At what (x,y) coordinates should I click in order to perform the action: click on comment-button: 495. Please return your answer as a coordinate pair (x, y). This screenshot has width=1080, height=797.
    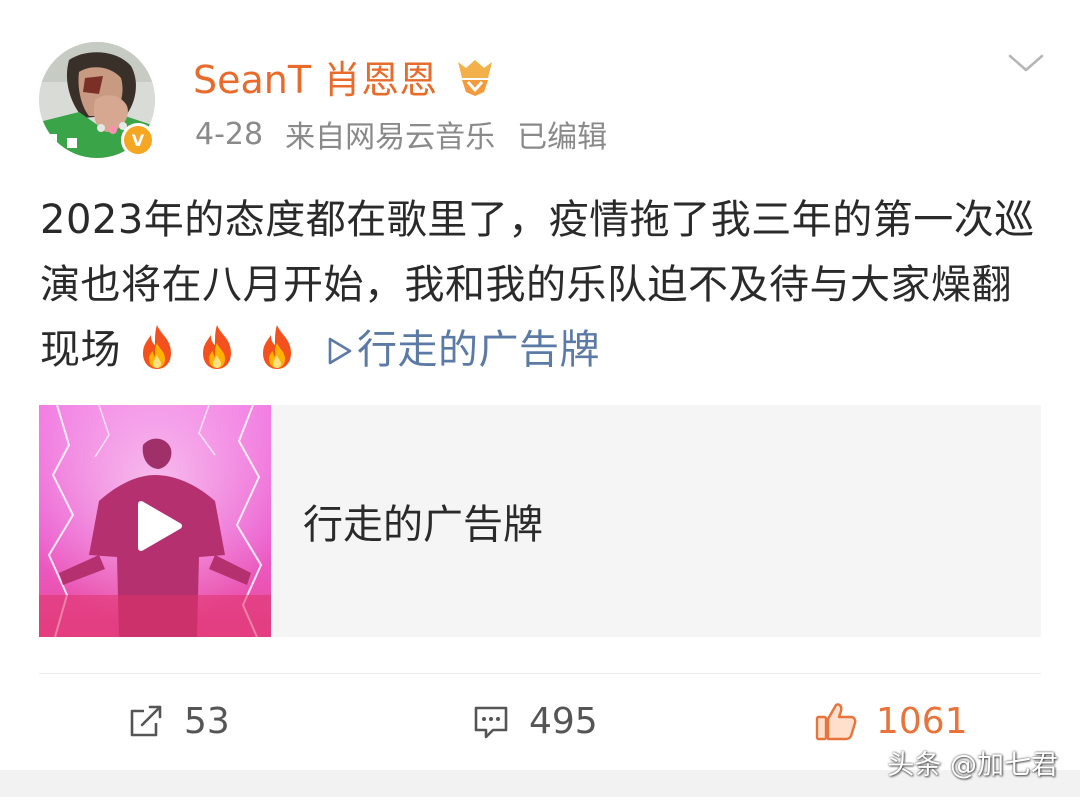
    Looking at the image, I should click on (534, 721).